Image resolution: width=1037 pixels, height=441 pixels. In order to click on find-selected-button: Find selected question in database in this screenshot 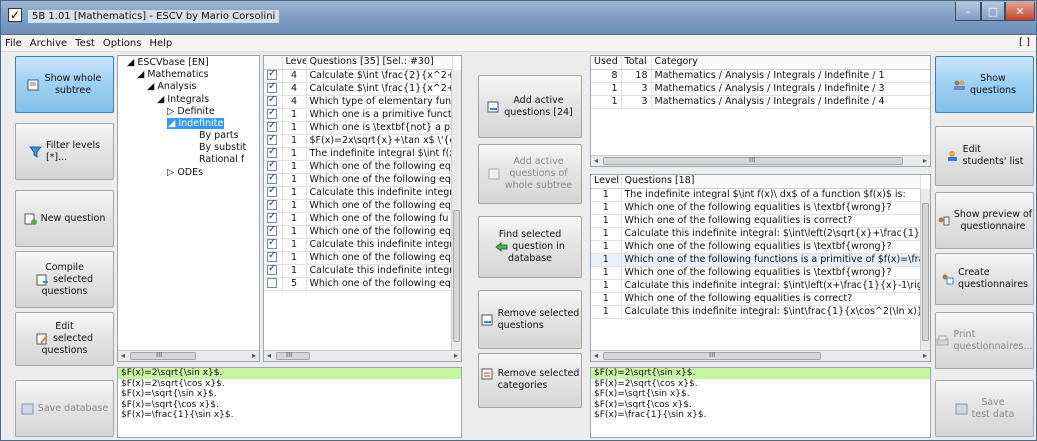, I will do `click(530, 247)`.